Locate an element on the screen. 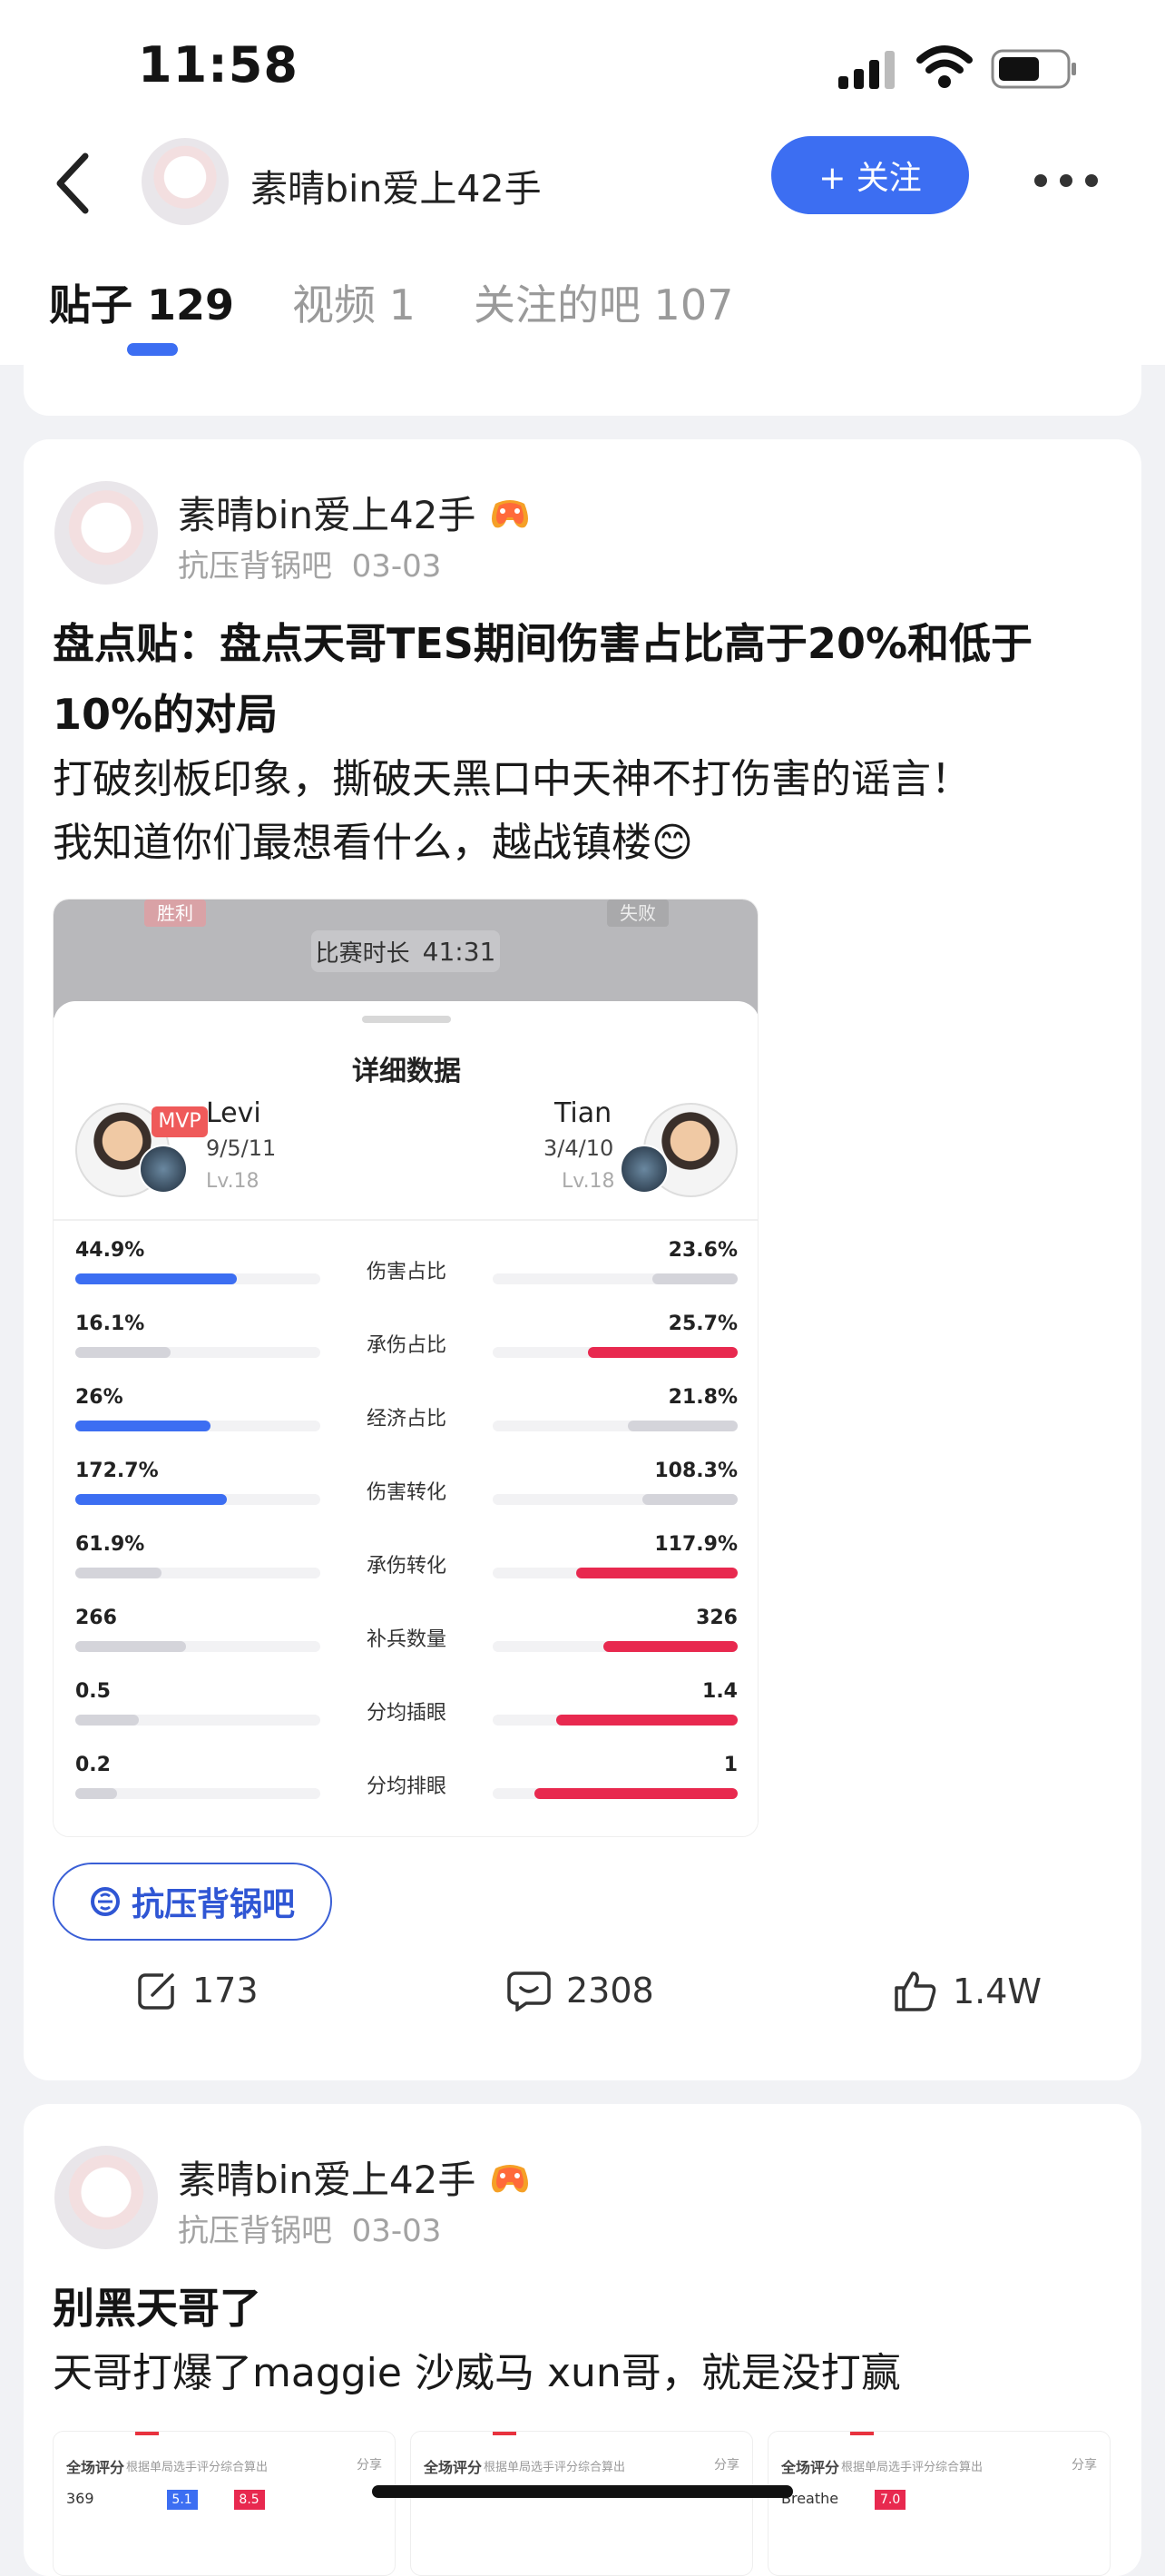  stat-row: 61.9% 承伤转化 117.9% is located at coordinates (406, 1569).